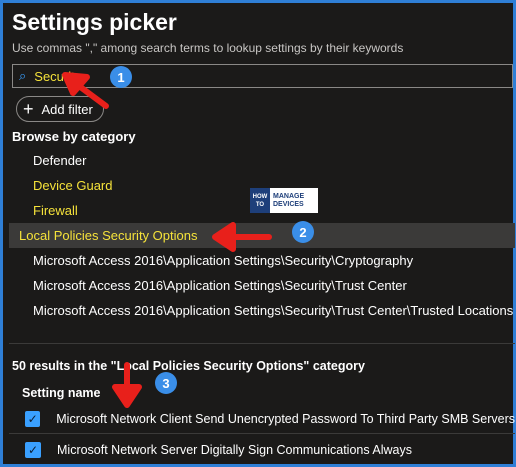 Image resolution: width=516 pixels, height=467 pixels. I want to click on arrow-2-head-icon, so click(224, 237).